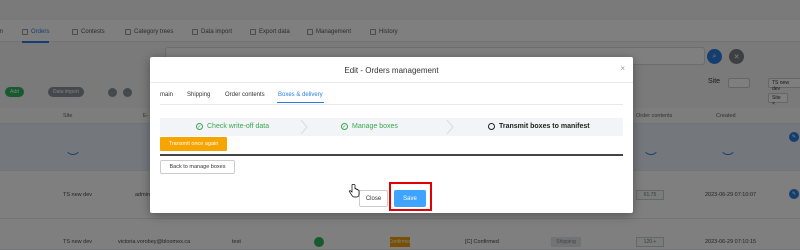  What do you see at coordinates (391, 70) in the screenshot?
I see `modal-title: Edit - Orders management` at bounding box center [391, 70].